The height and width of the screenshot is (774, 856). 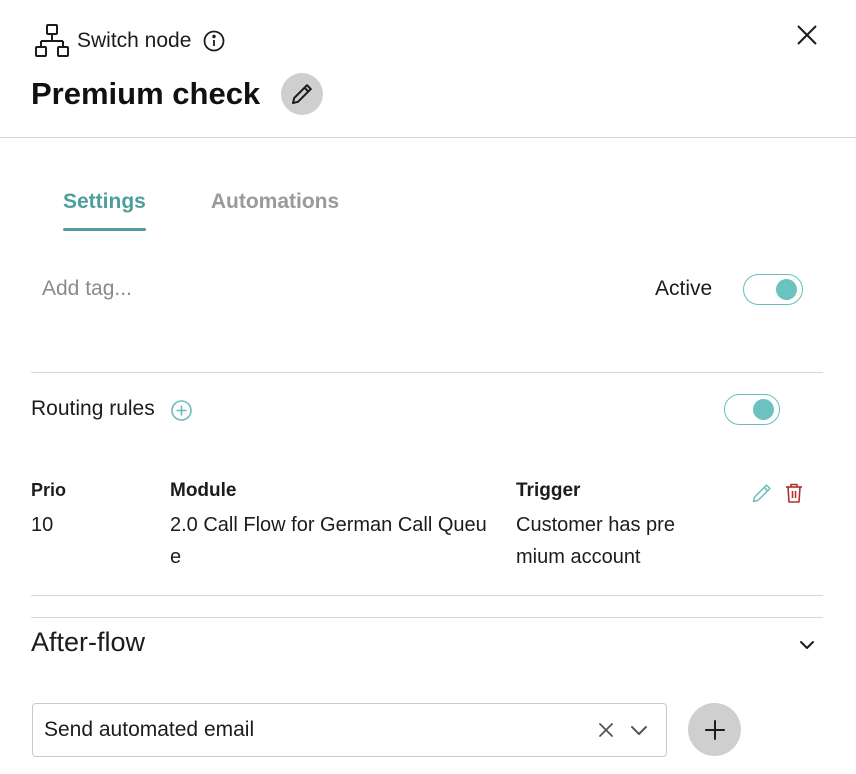 What do you see at coordinates (203, 490) in the screenshot?
I see `column-header-module: Module` at bounding box center [203, 490].